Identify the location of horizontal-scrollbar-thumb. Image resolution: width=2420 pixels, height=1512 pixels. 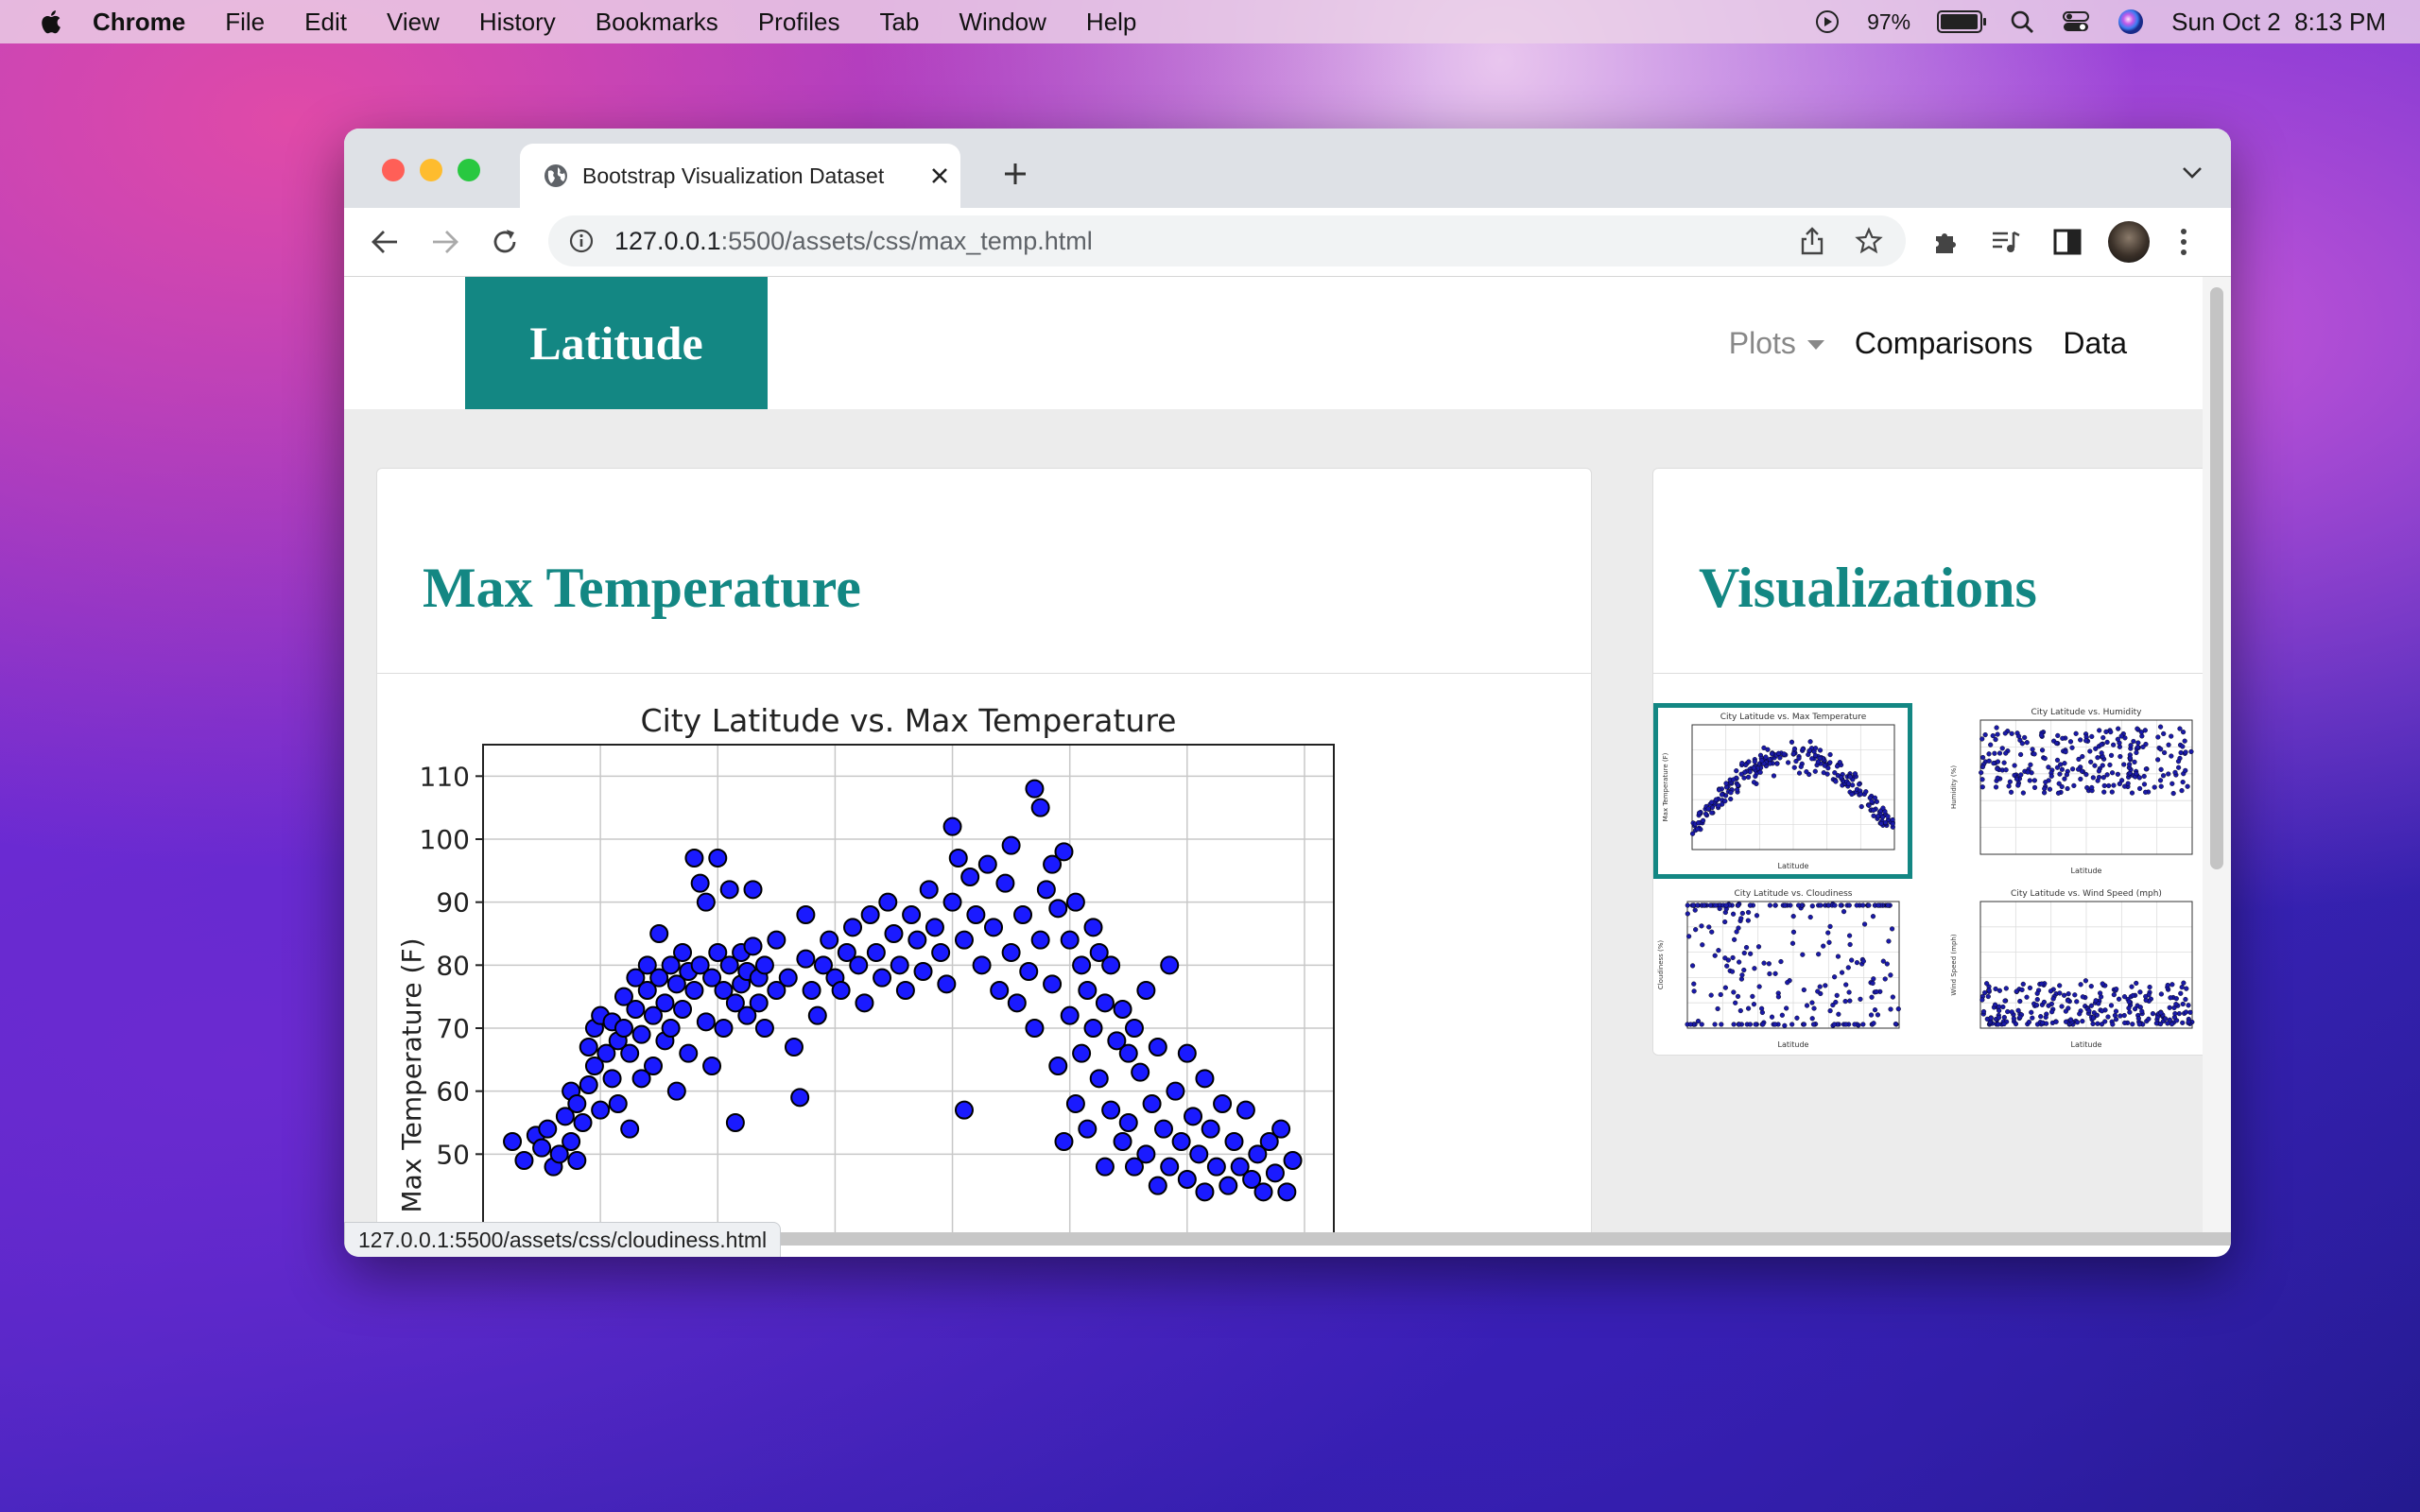
(1448, 1239).